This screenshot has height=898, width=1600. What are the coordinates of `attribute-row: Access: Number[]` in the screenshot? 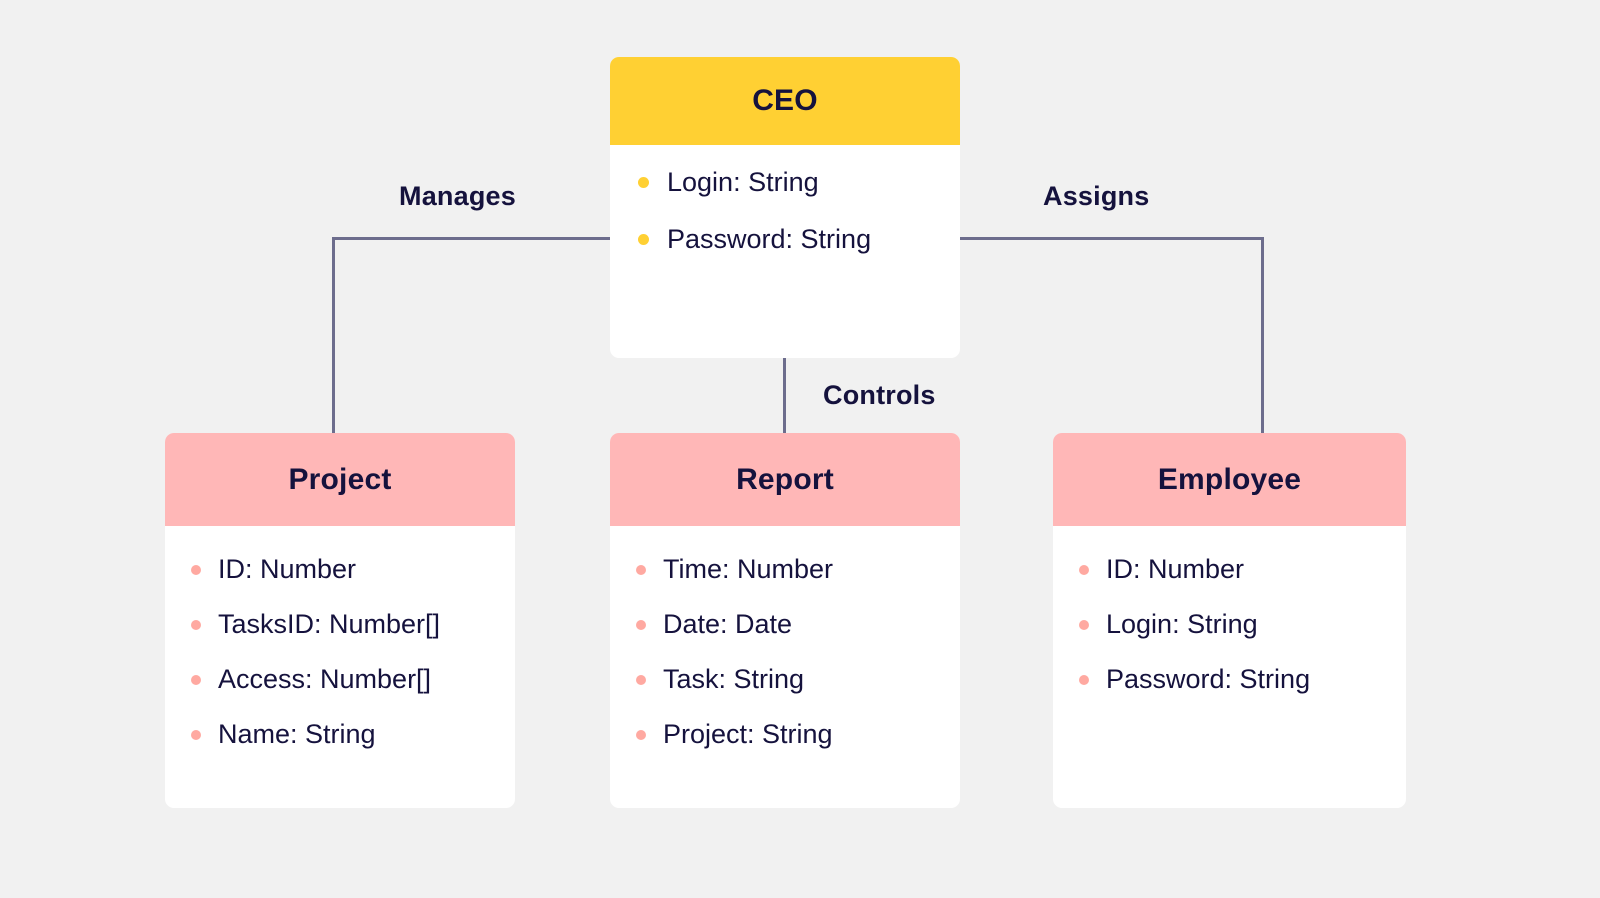 It's located at (353, 679).